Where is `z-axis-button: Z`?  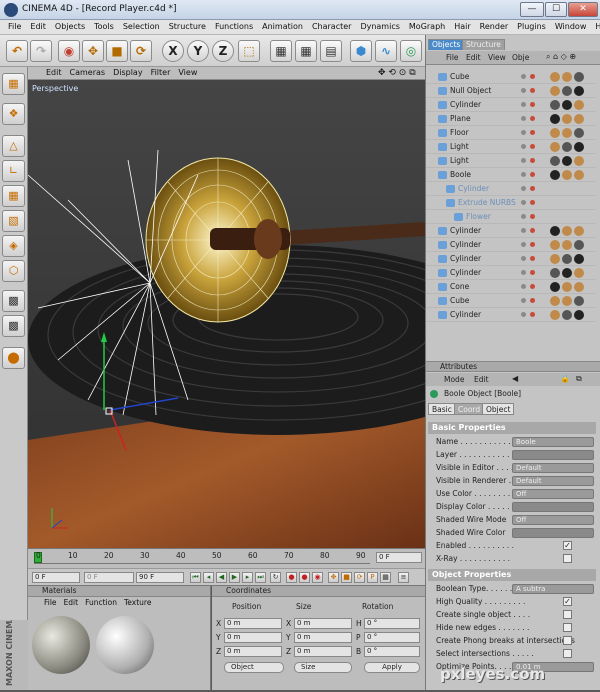 z-axis-button: Z is located at coordinates (223, 51).